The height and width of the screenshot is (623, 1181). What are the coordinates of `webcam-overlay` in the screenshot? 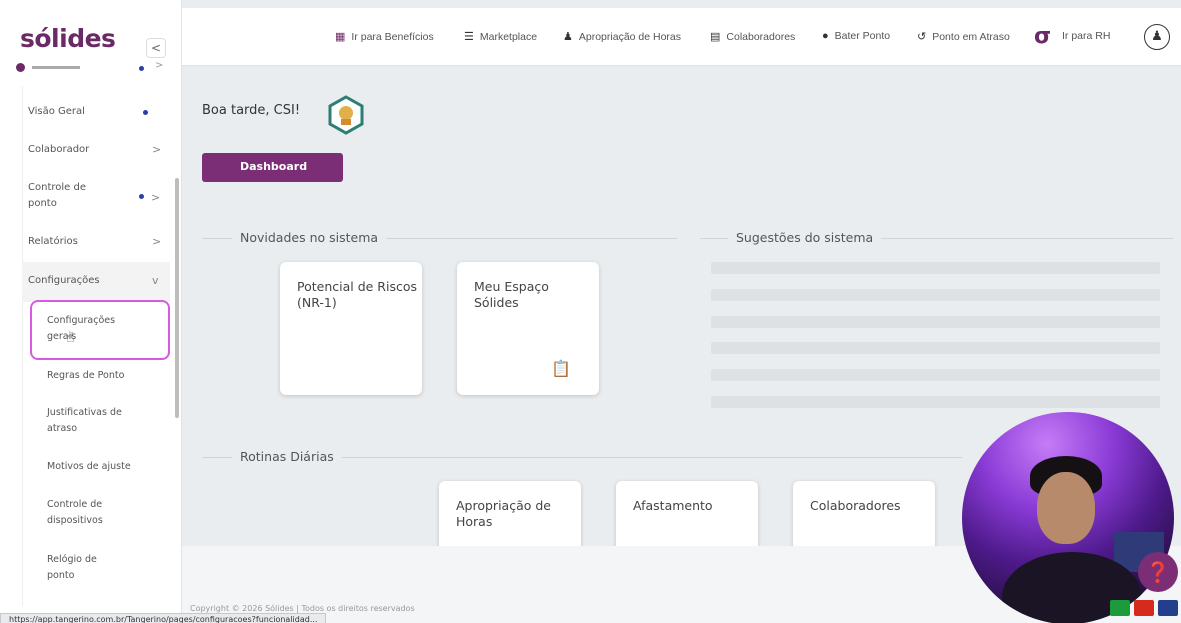 It's located at (1068, 517).